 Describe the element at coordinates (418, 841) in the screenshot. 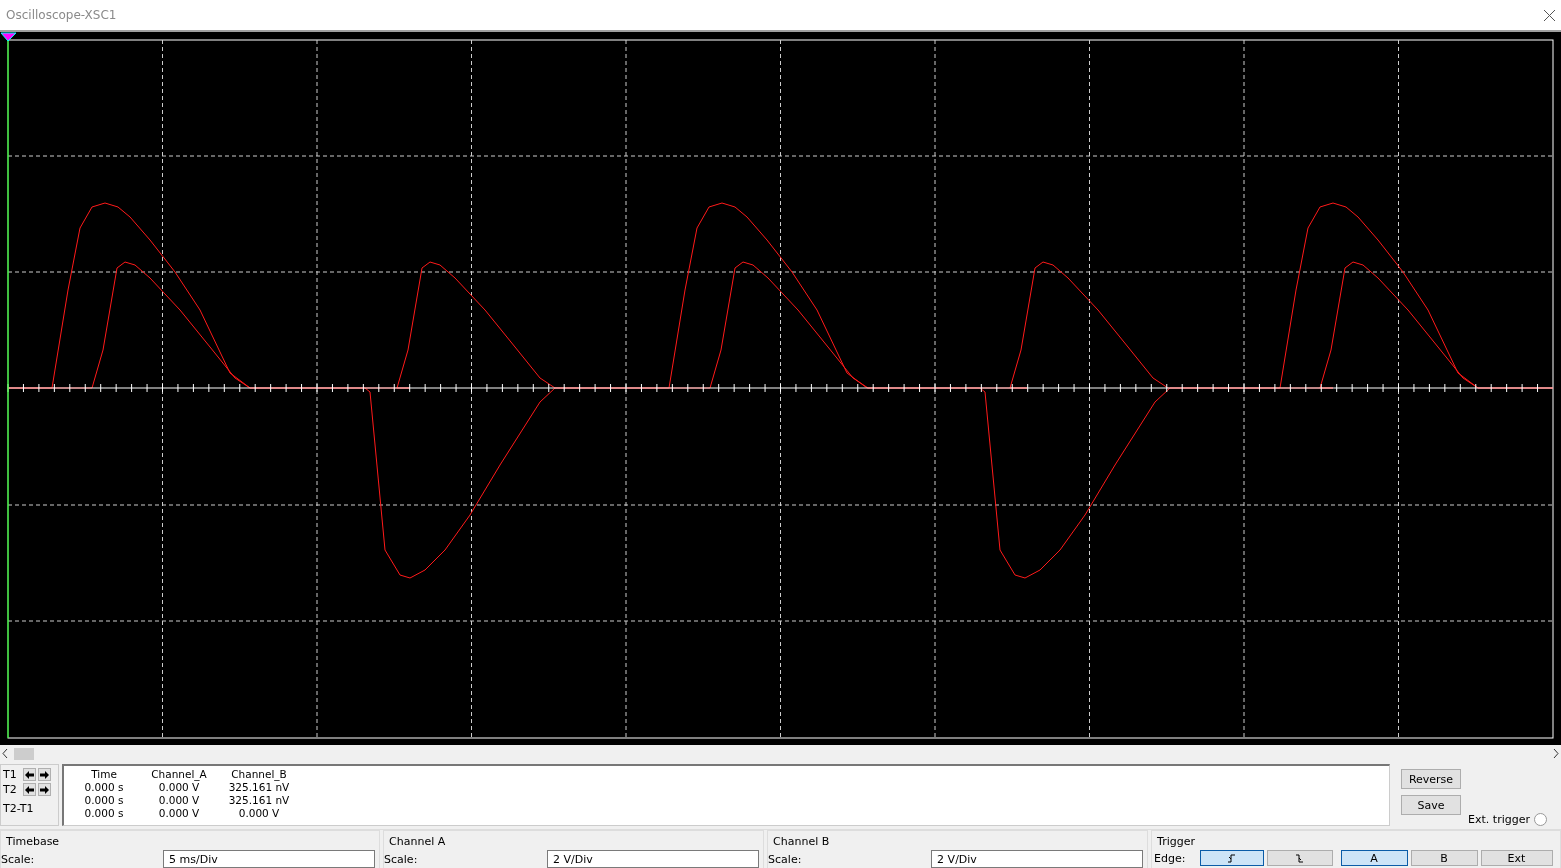

I see `panel-title: Channel A` at that location.